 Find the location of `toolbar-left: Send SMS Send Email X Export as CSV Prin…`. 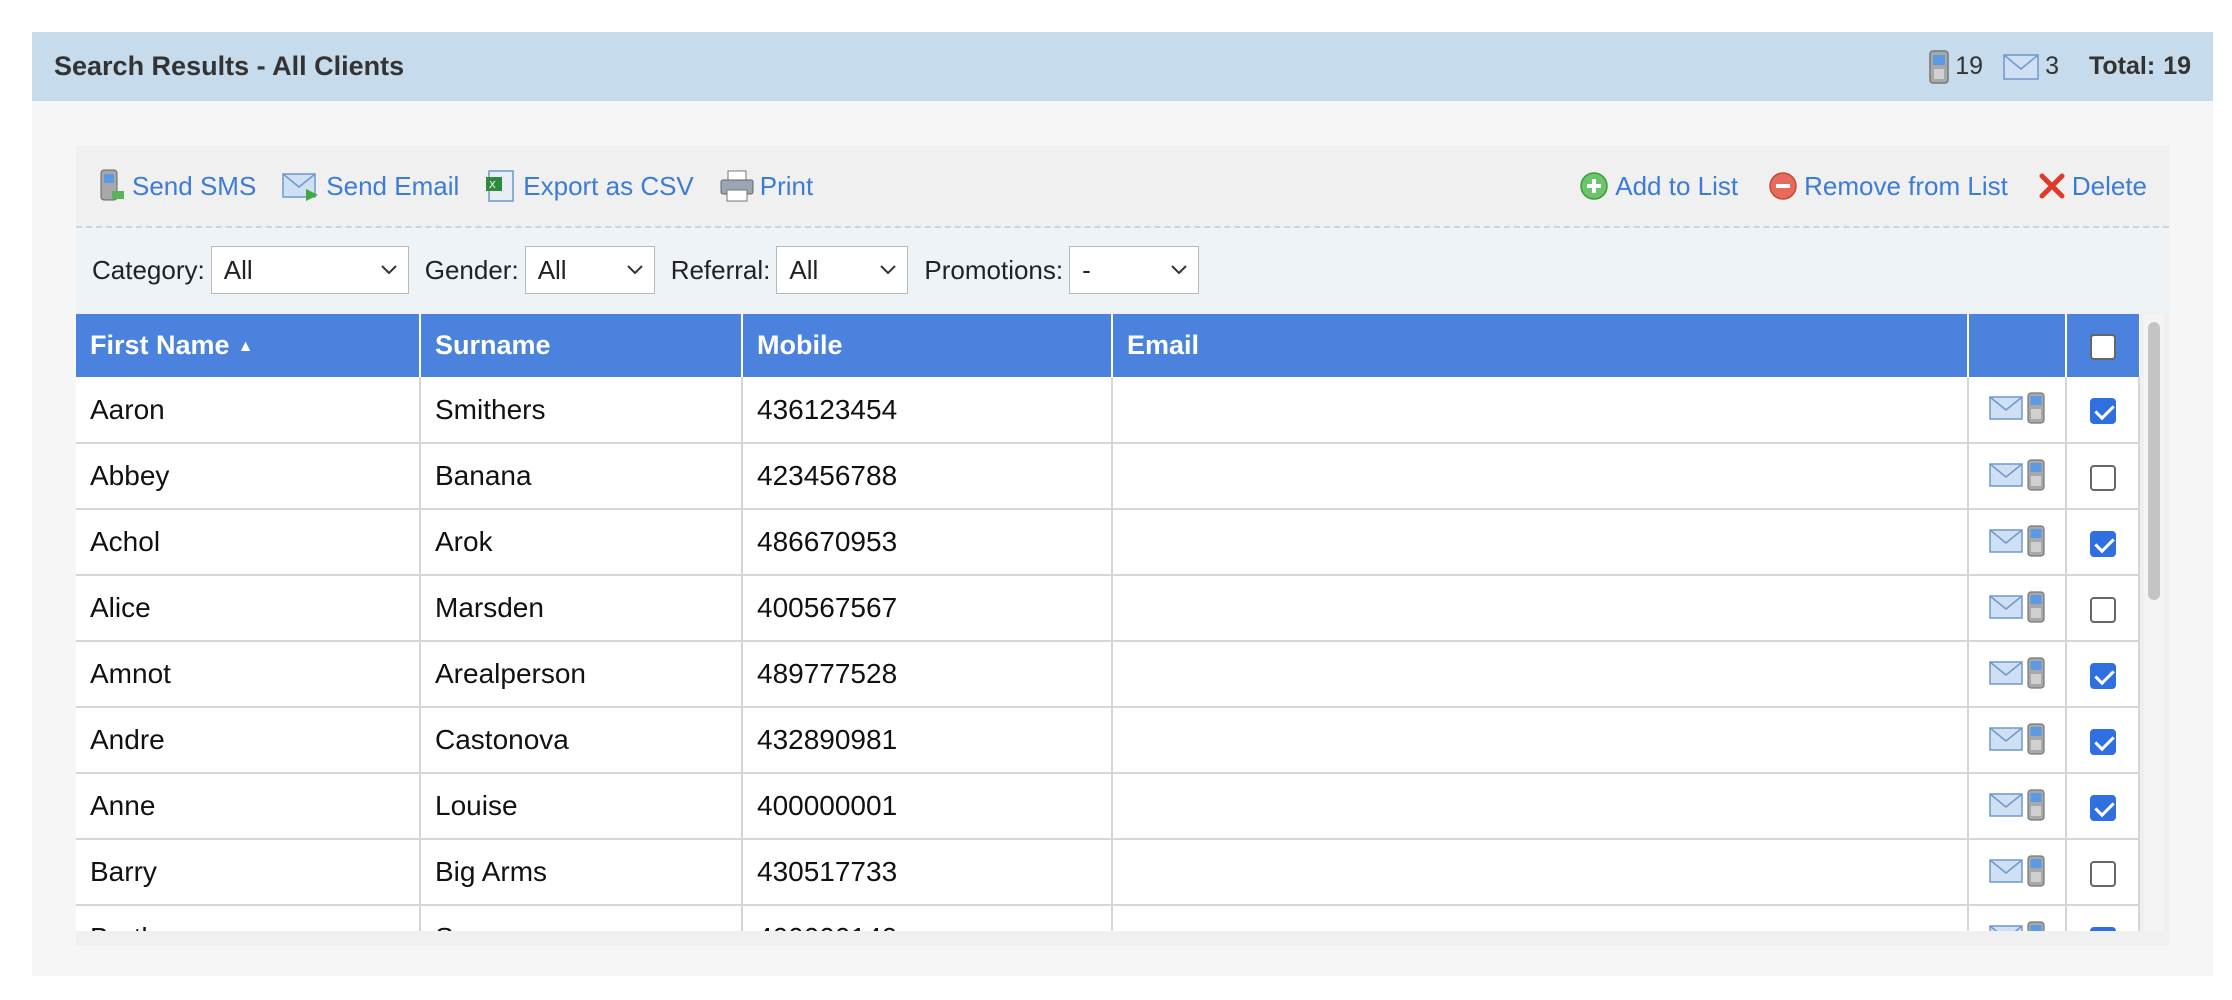

toolbar-left: Send SMS Send Email X Export as CSV Prin… is located at coordinates (468, 186).